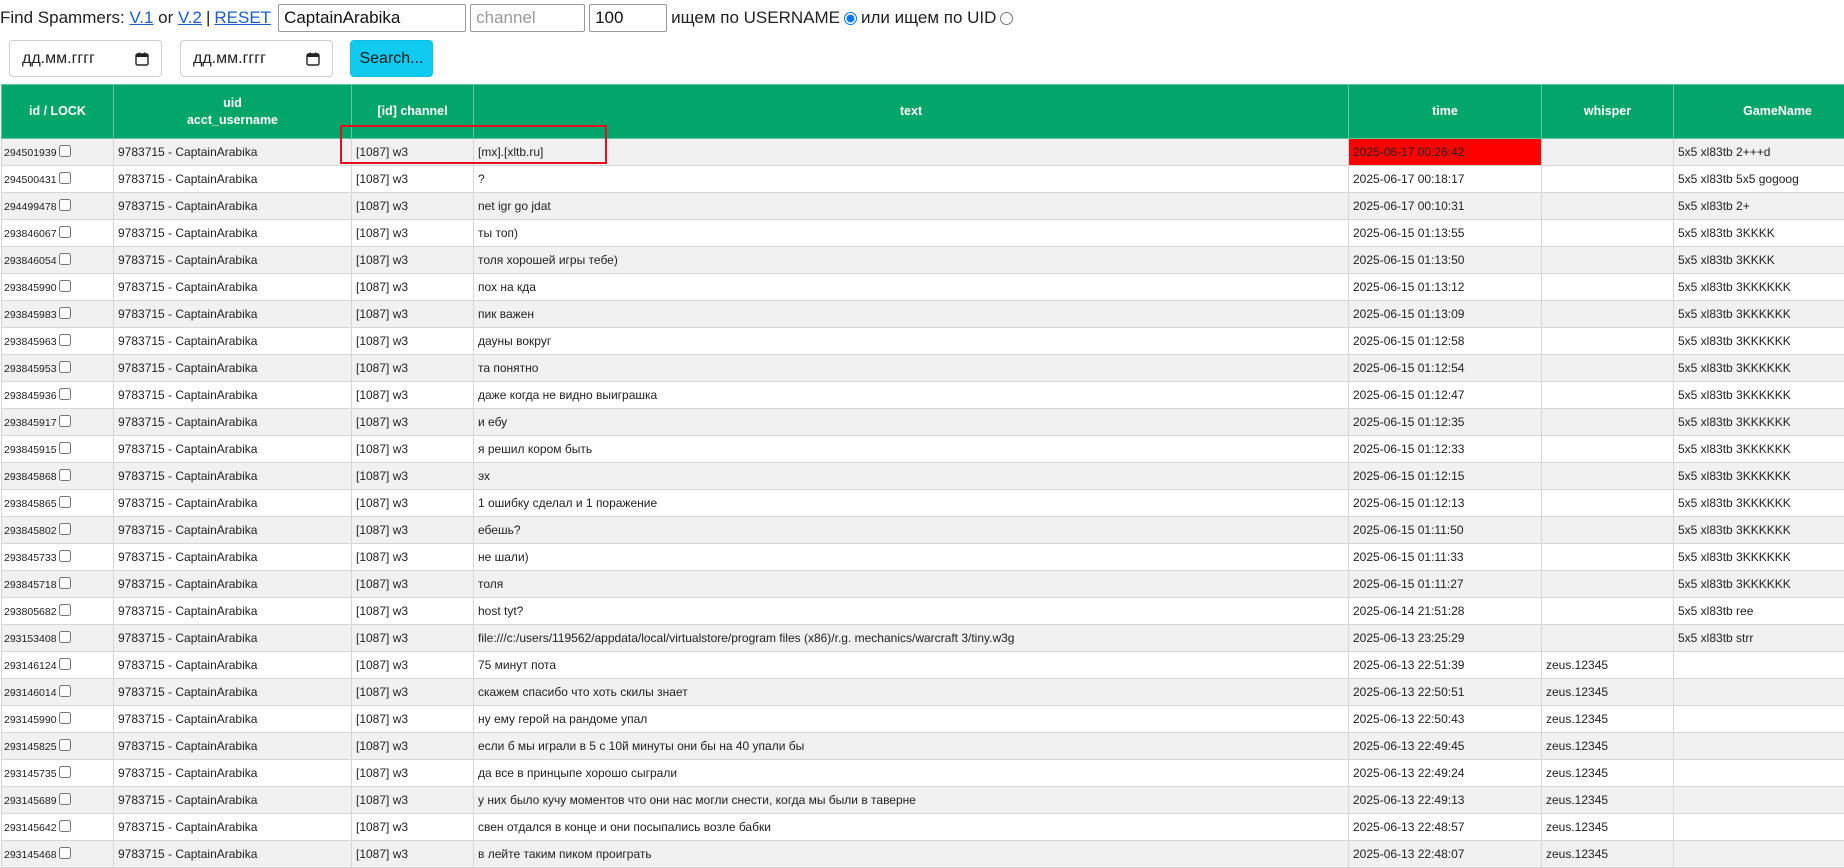 The width and height of the screenshot is (1844, 868). I want to click on row-id-cell: 293145735, so click(58, 773).